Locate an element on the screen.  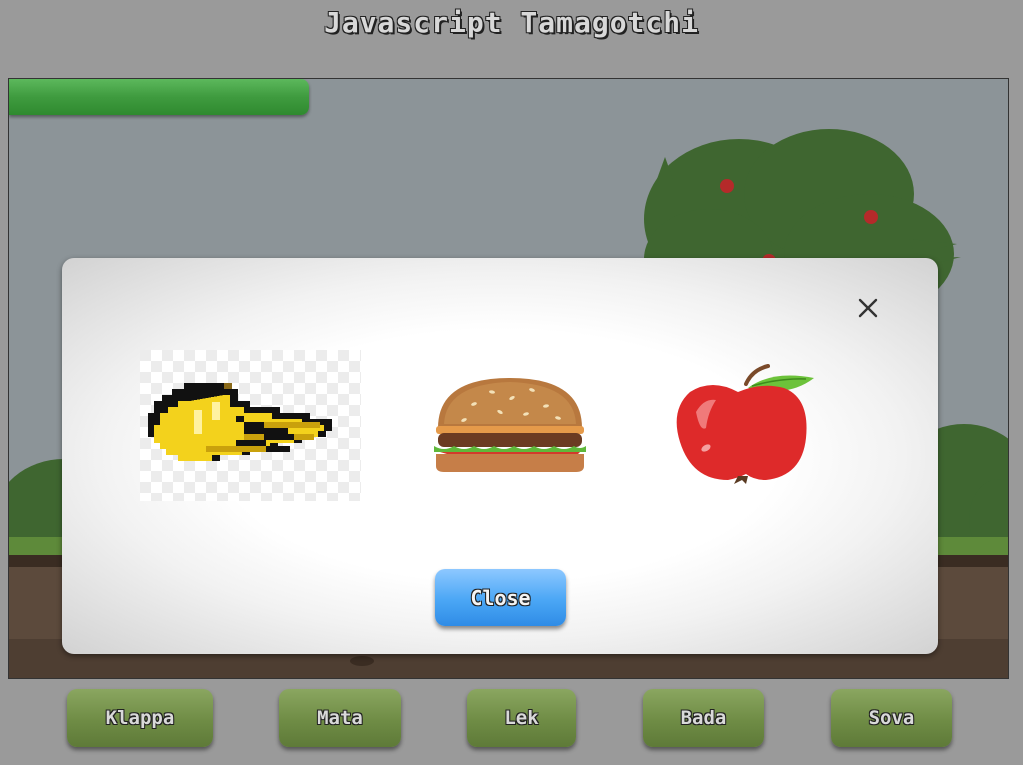
close-icon is located at coordinates (868, 308).